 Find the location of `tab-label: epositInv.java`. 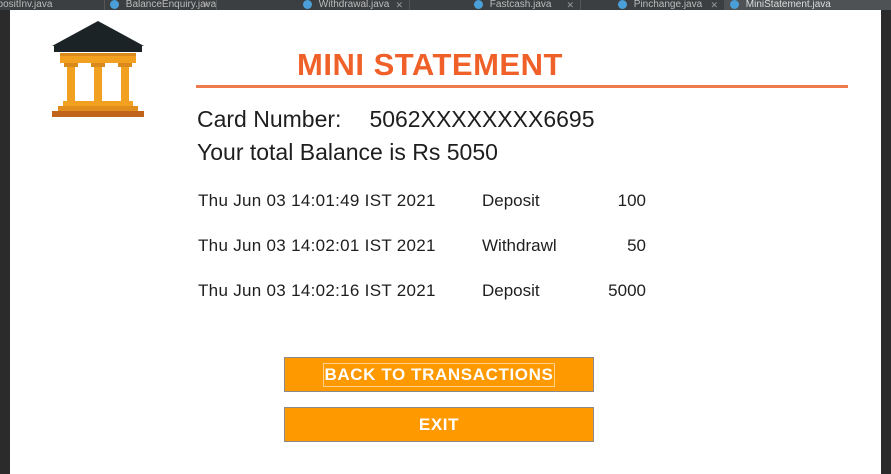

tab-label: epositInv.java is located at coordinates (26, 5).